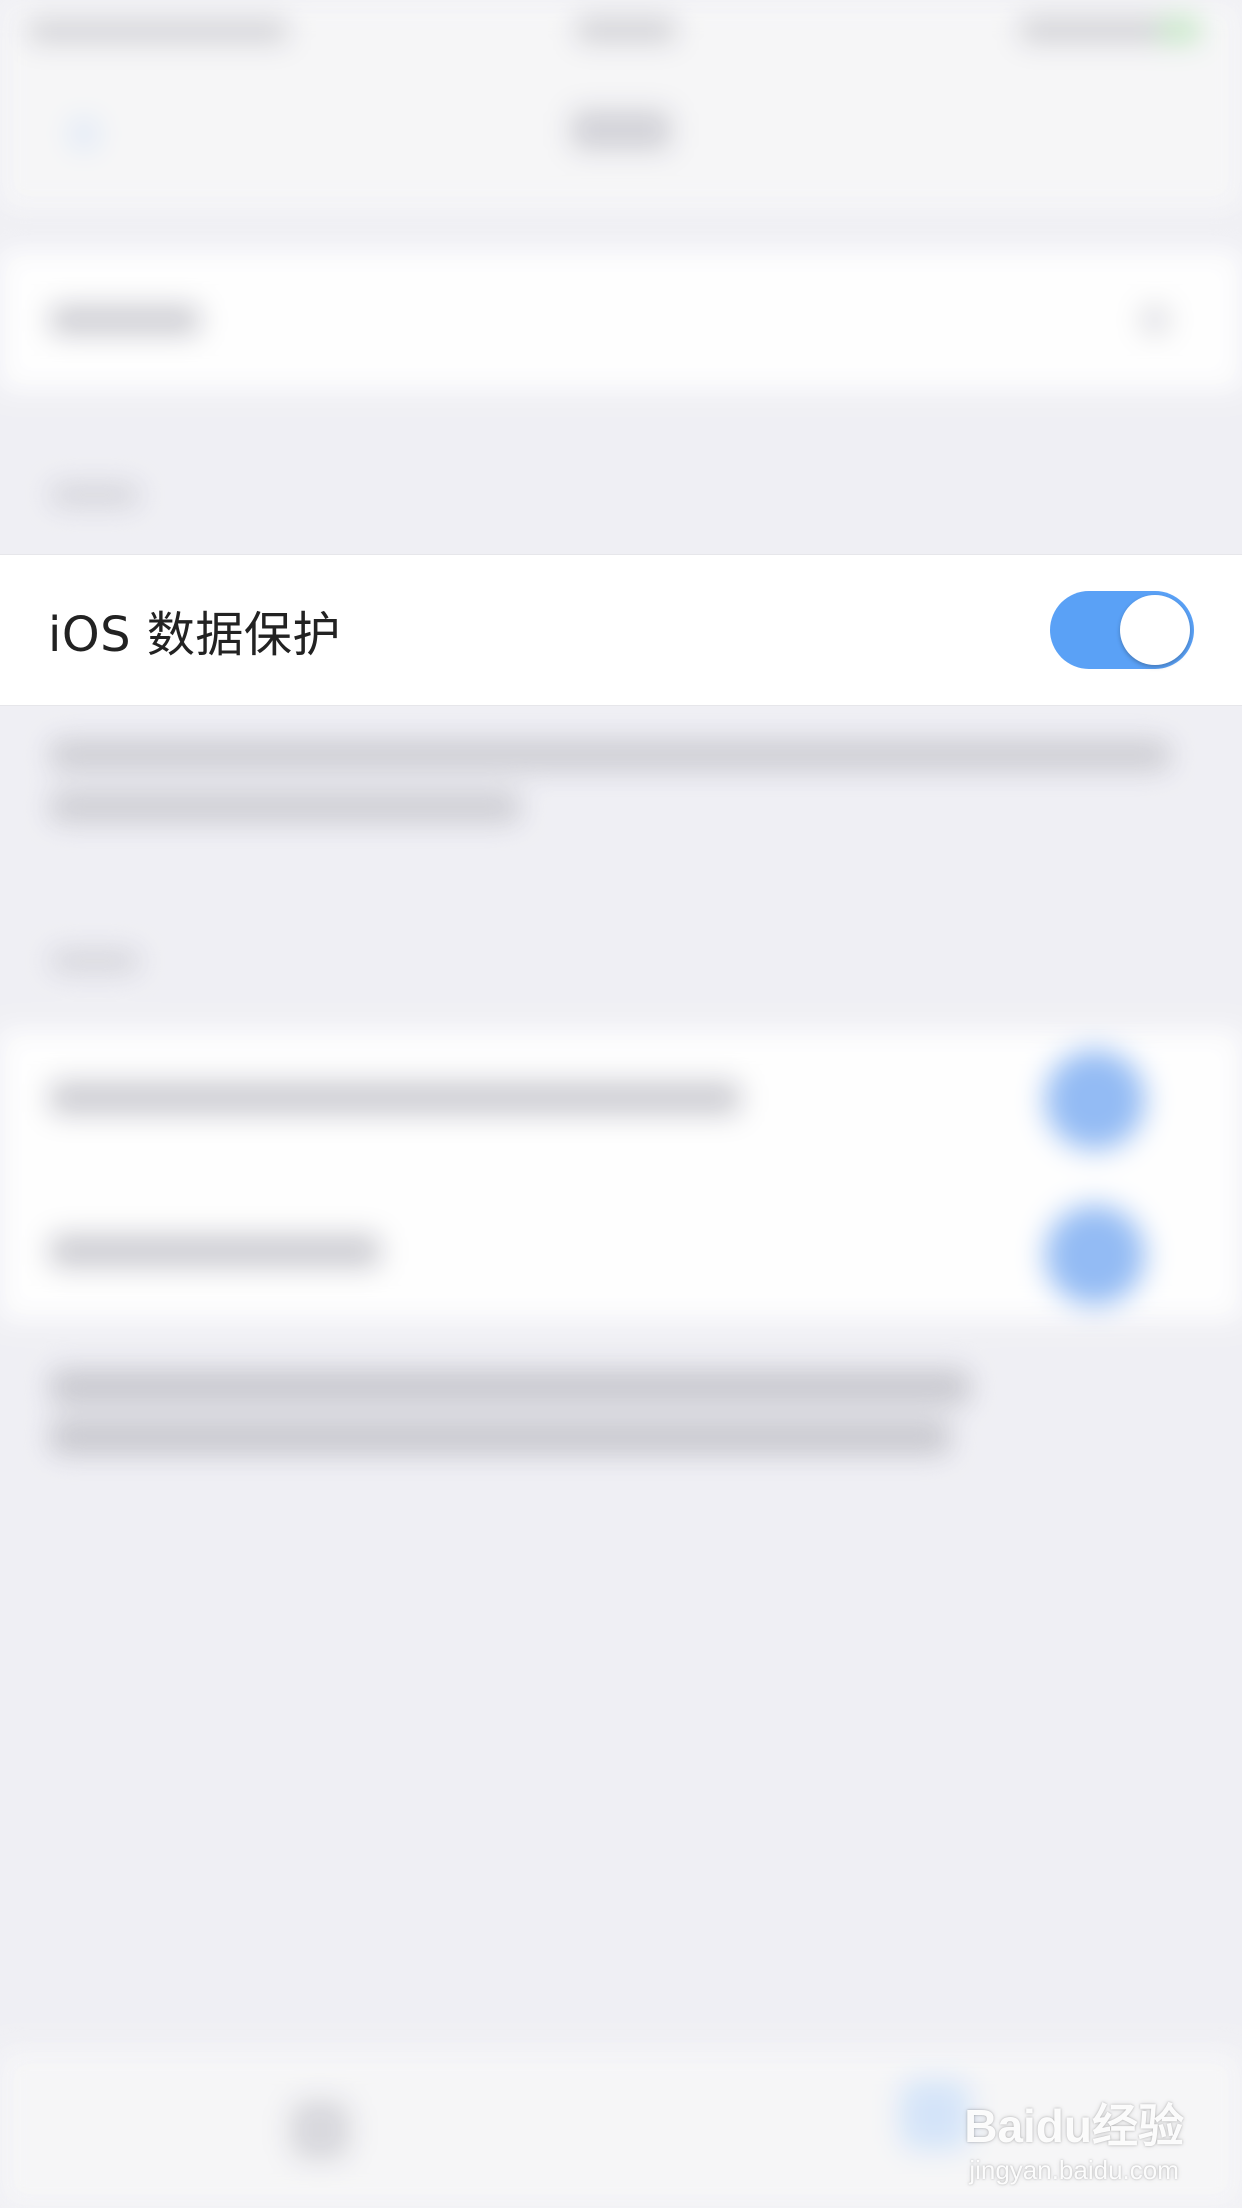  What do you see at coordinates (194, 635) in the screenshot?
I see `ios-data-protection-label: iOS 数据保护` at bounding box center [194, 635].